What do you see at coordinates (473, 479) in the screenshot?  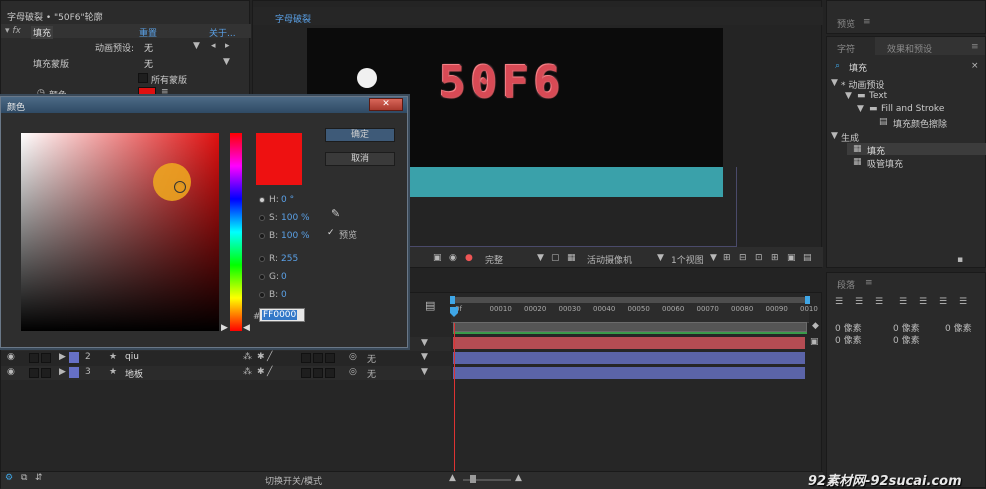 I see `zoom-slider-handle` at bounding box center [473, 479].